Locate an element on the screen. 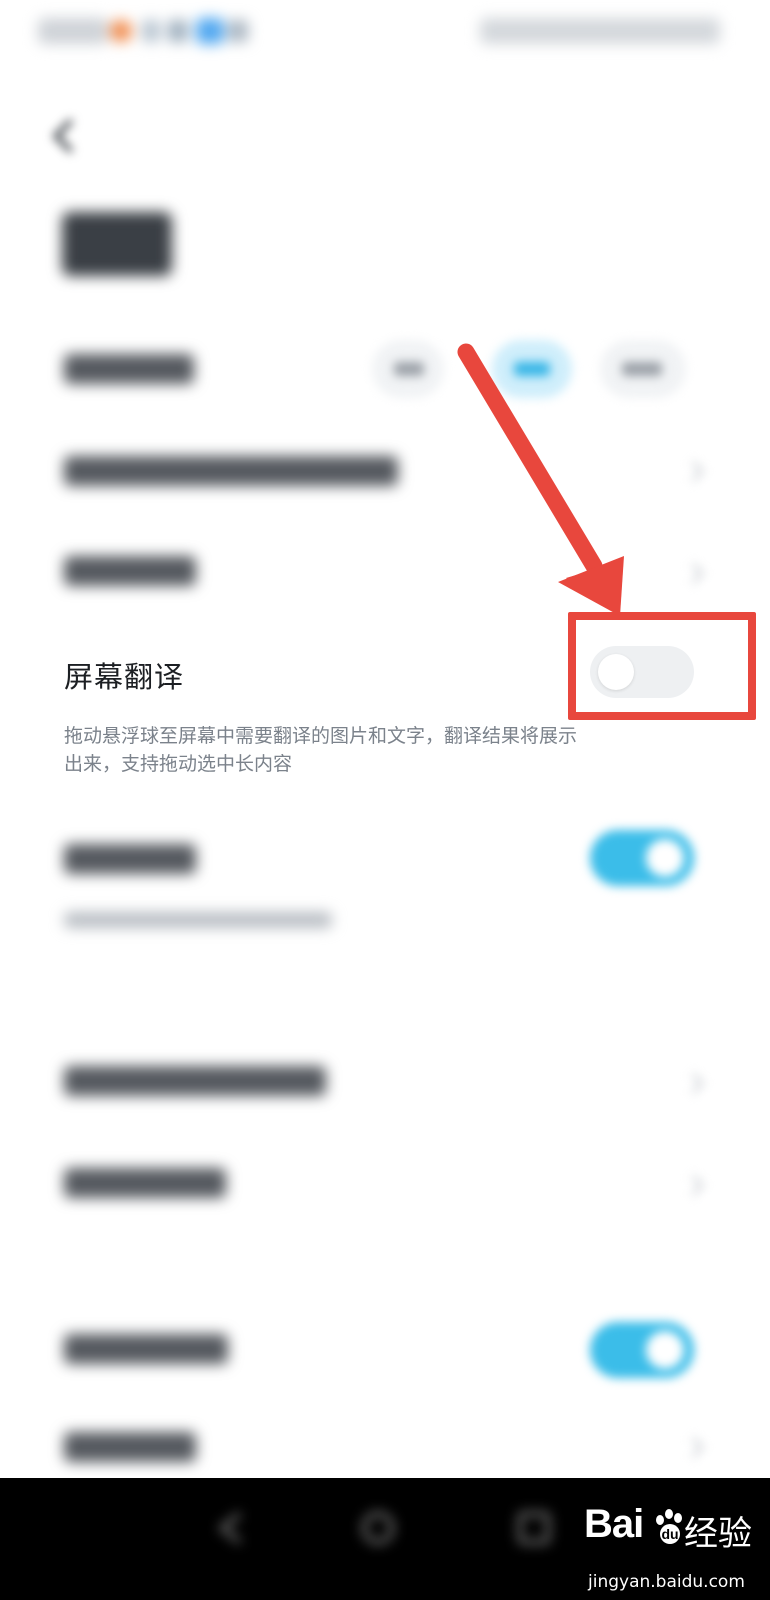  nav-home-icon is located at coordinates (378, 1528).